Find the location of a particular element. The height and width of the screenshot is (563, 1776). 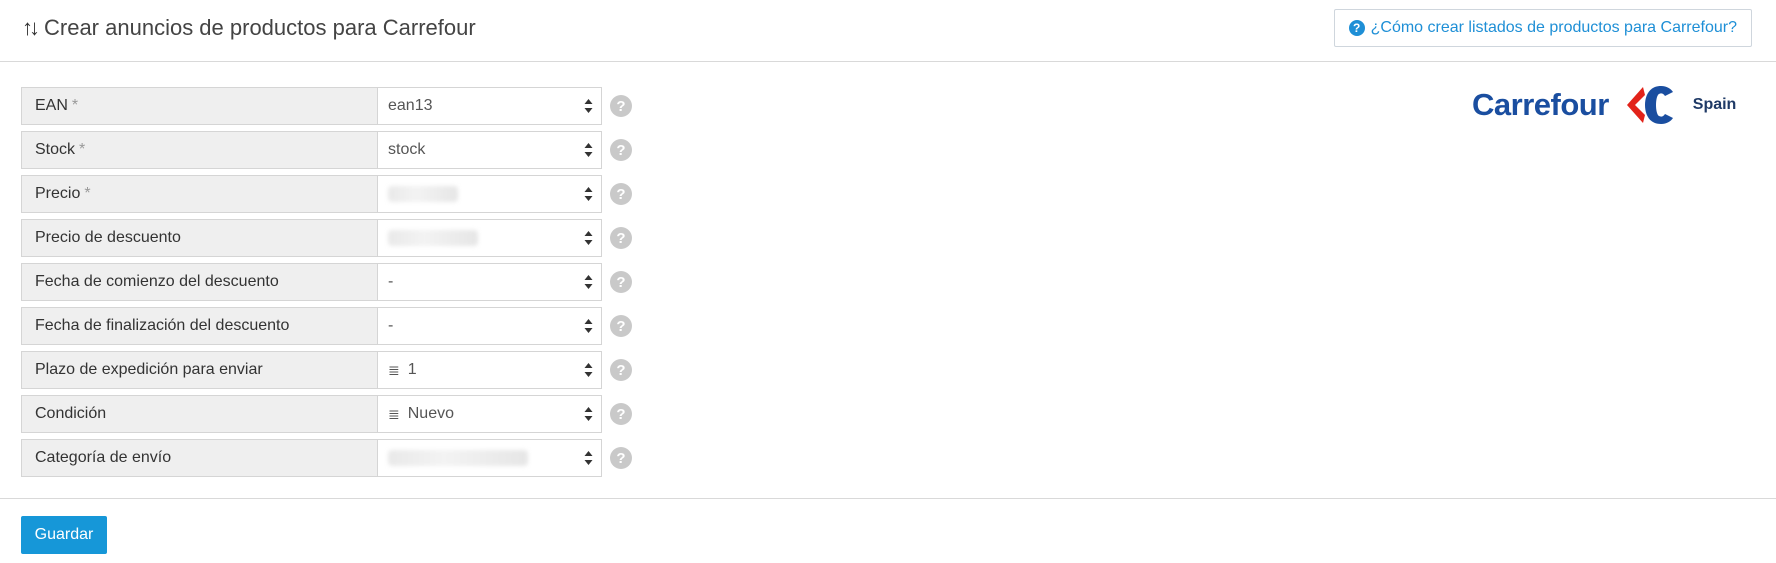

form-row-categoria-envio: Categoría de envío ? is located at coordinates (326, 458).